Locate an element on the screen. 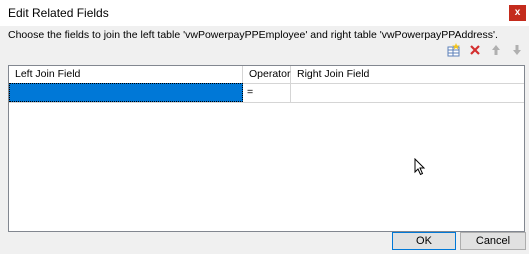 This screenshot has width=529, height=254. dialog-title: Edit Related Fields is located at coordinates (58, 13).